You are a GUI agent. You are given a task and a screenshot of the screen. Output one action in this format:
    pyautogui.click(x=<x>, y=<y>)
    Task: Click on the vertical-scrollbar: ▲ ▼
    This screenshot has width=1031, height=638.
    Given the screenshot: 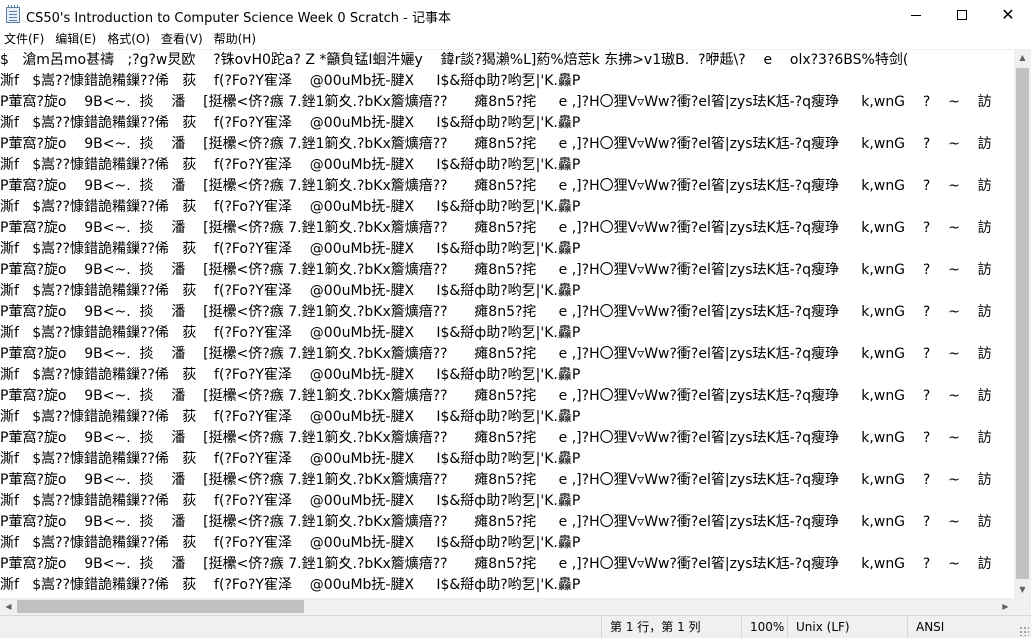 What is the action you would take?
    pyautogui.click(x=1022, y=323)
    